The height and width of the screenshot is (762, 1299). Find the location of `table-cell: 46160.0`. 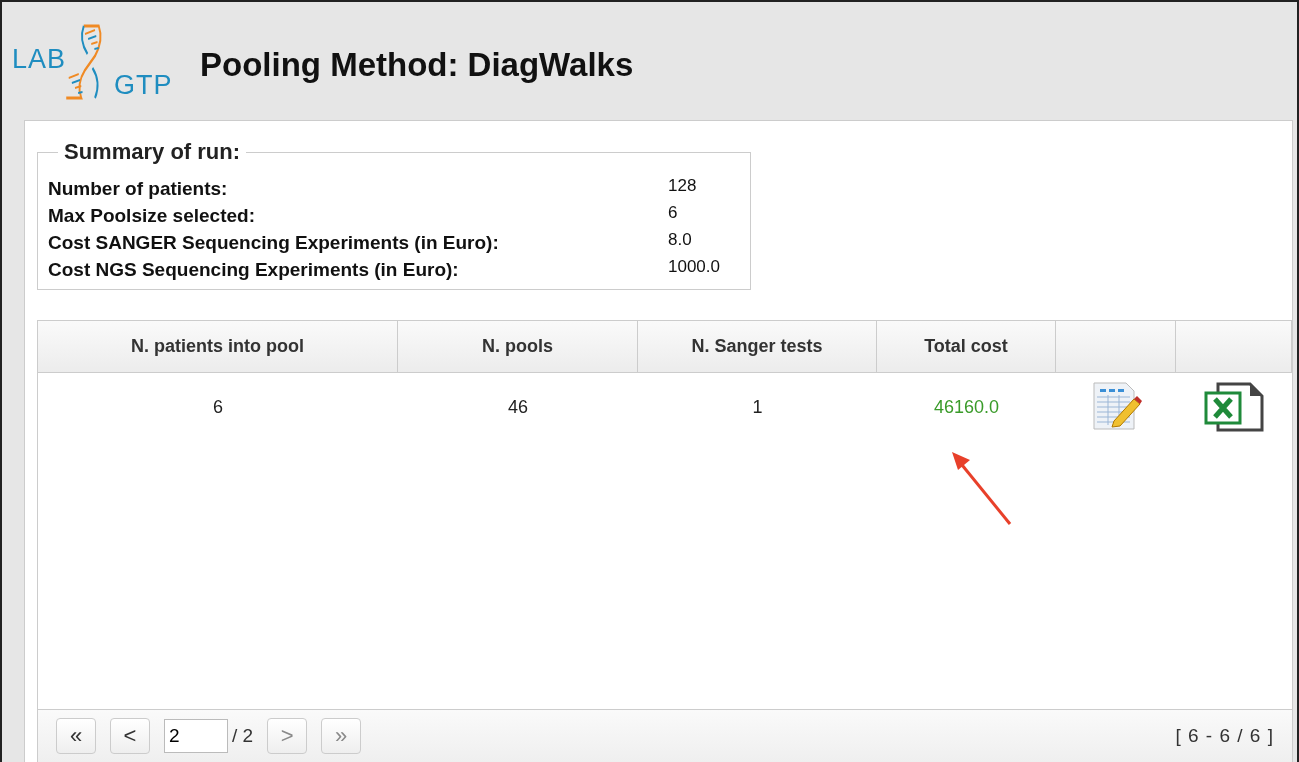

table-cell: 46160.0 is located at coordinates (966, 407).